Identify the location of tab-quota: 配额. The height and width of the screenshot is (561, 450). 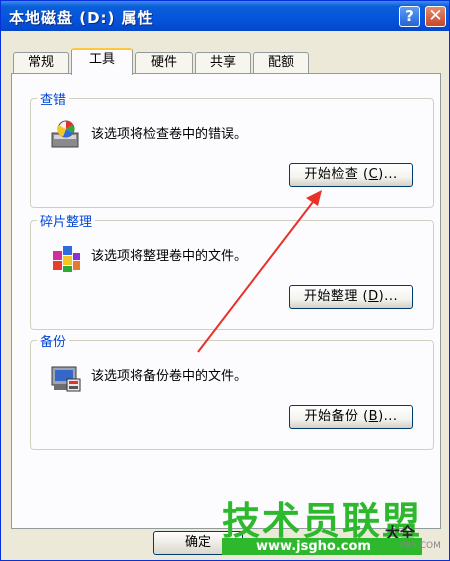
(281, 62).